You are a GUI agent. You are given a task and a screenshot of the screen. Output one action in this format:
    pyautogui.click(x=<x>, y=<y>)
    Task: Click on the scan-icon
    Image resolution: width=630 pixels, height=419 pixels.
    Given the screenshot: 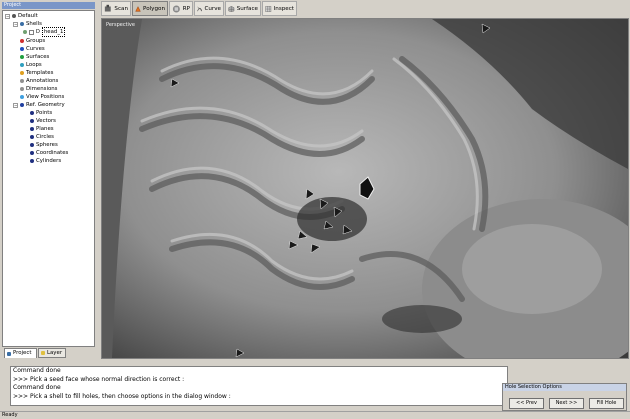 What is the action you would take?
    pyautogui.click(x=107, y=8)
    